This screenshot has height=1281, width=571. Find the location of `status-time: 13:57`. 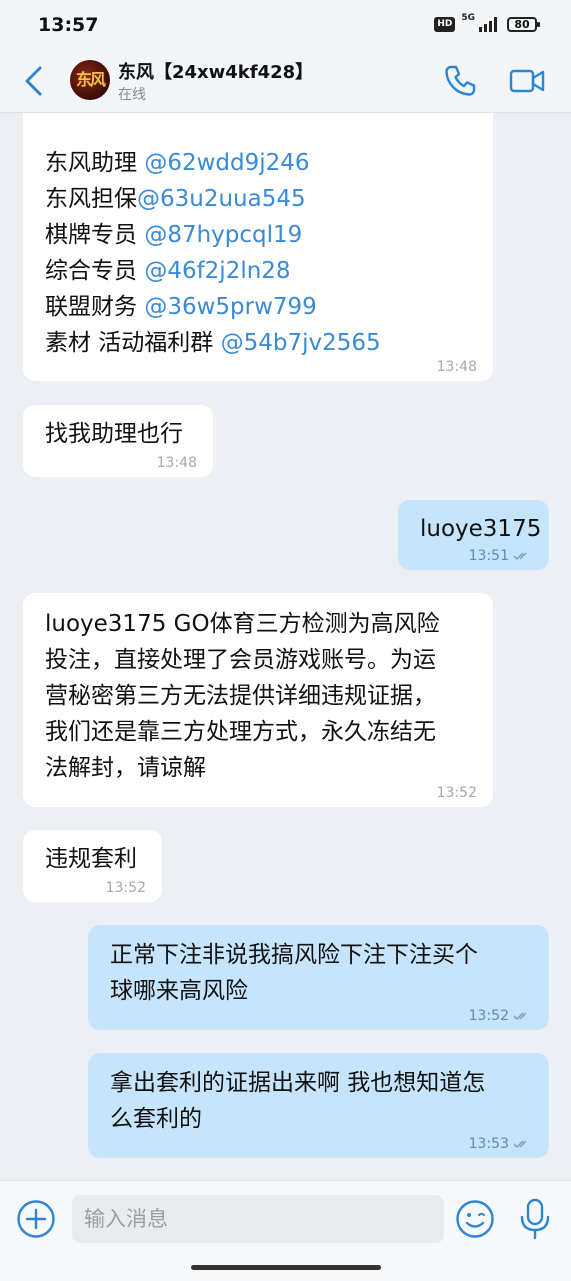

status-time: 13:57 is located at coordinates (68, 25).